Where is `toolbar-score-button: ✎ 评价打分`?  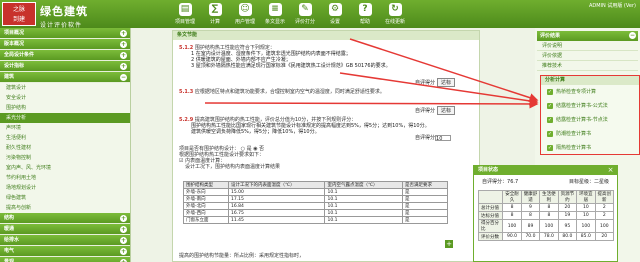 toolbar-score-button: ✎ 评价打分 is located at coordinates (305, 14).